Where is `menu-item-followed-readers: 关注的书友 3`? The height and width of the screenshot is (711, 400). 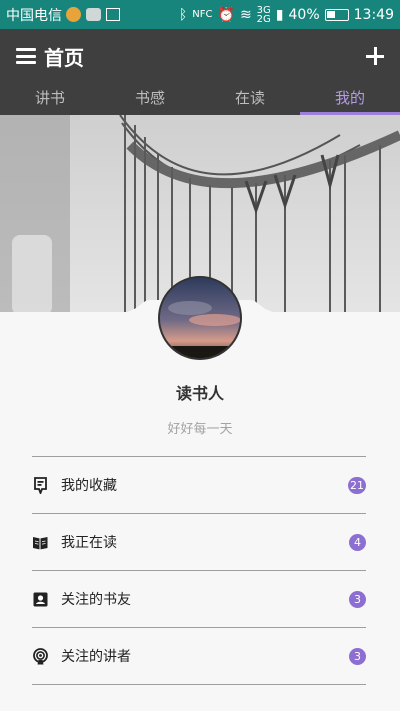 menu-item-followed-readers: 关注的书友 3 is located at coordinates (199, 599).